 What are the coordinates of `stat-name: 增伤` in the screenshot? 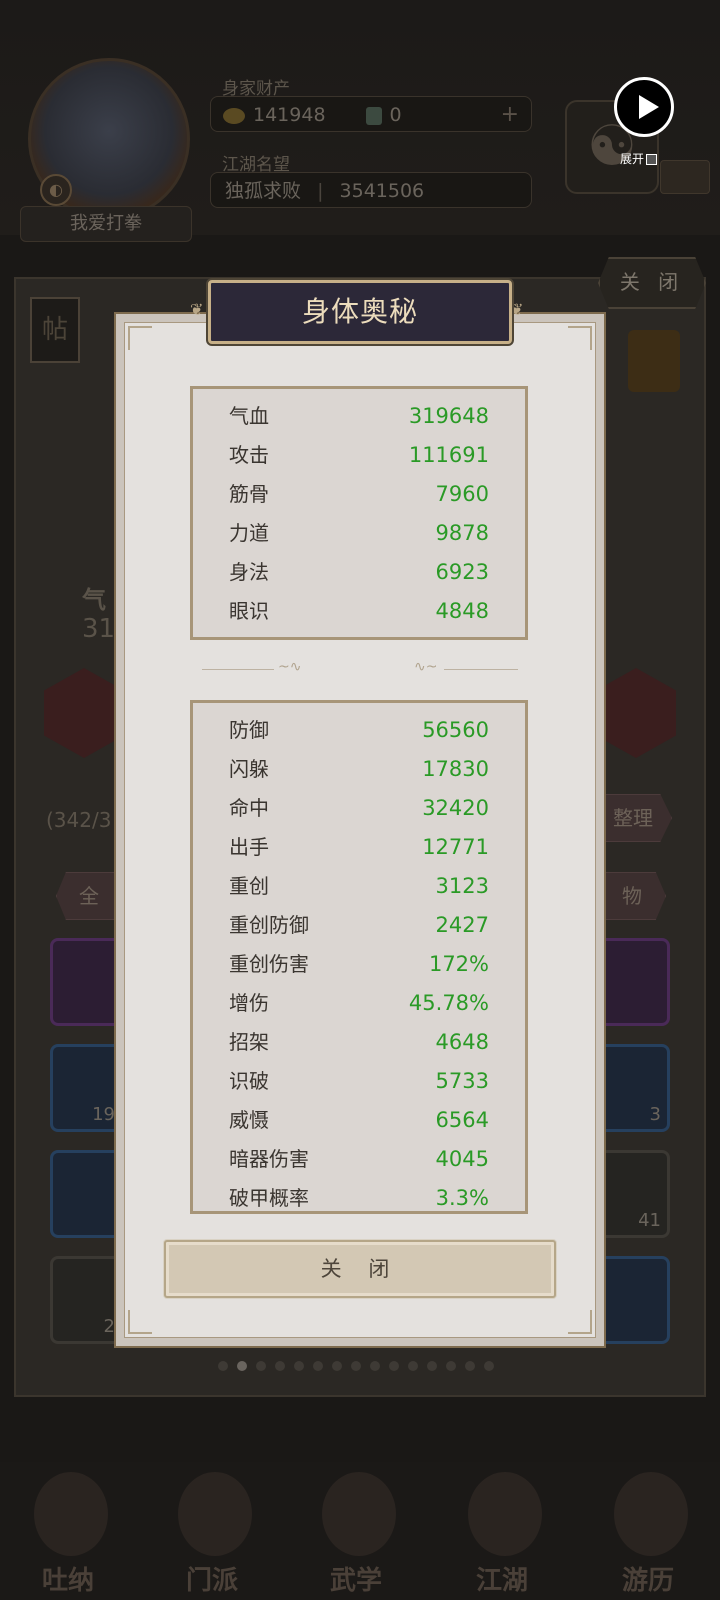 It's located at (249, 1003).